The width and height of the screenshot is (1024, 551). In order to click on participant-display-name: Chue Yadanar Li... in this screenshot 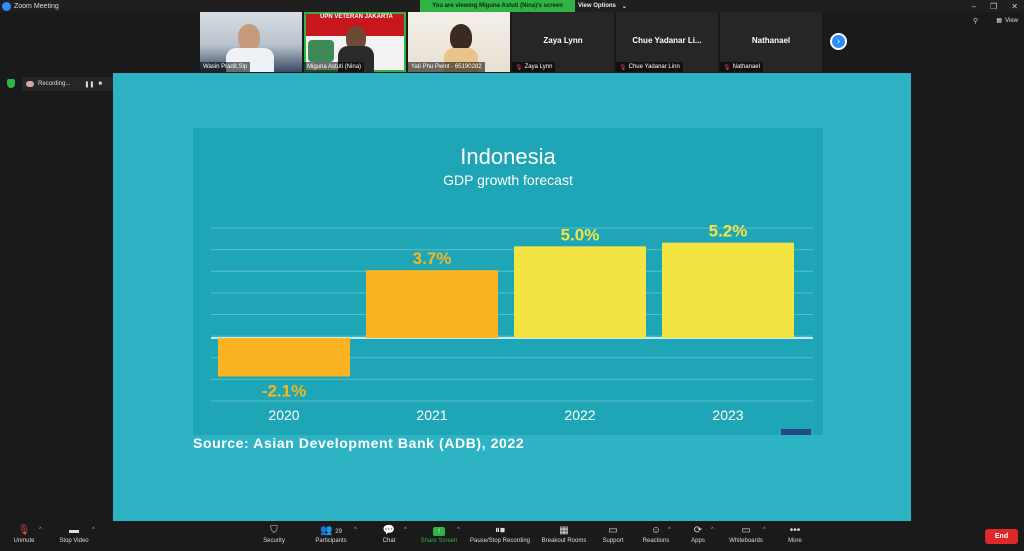, I will do `click(667, 40)`.